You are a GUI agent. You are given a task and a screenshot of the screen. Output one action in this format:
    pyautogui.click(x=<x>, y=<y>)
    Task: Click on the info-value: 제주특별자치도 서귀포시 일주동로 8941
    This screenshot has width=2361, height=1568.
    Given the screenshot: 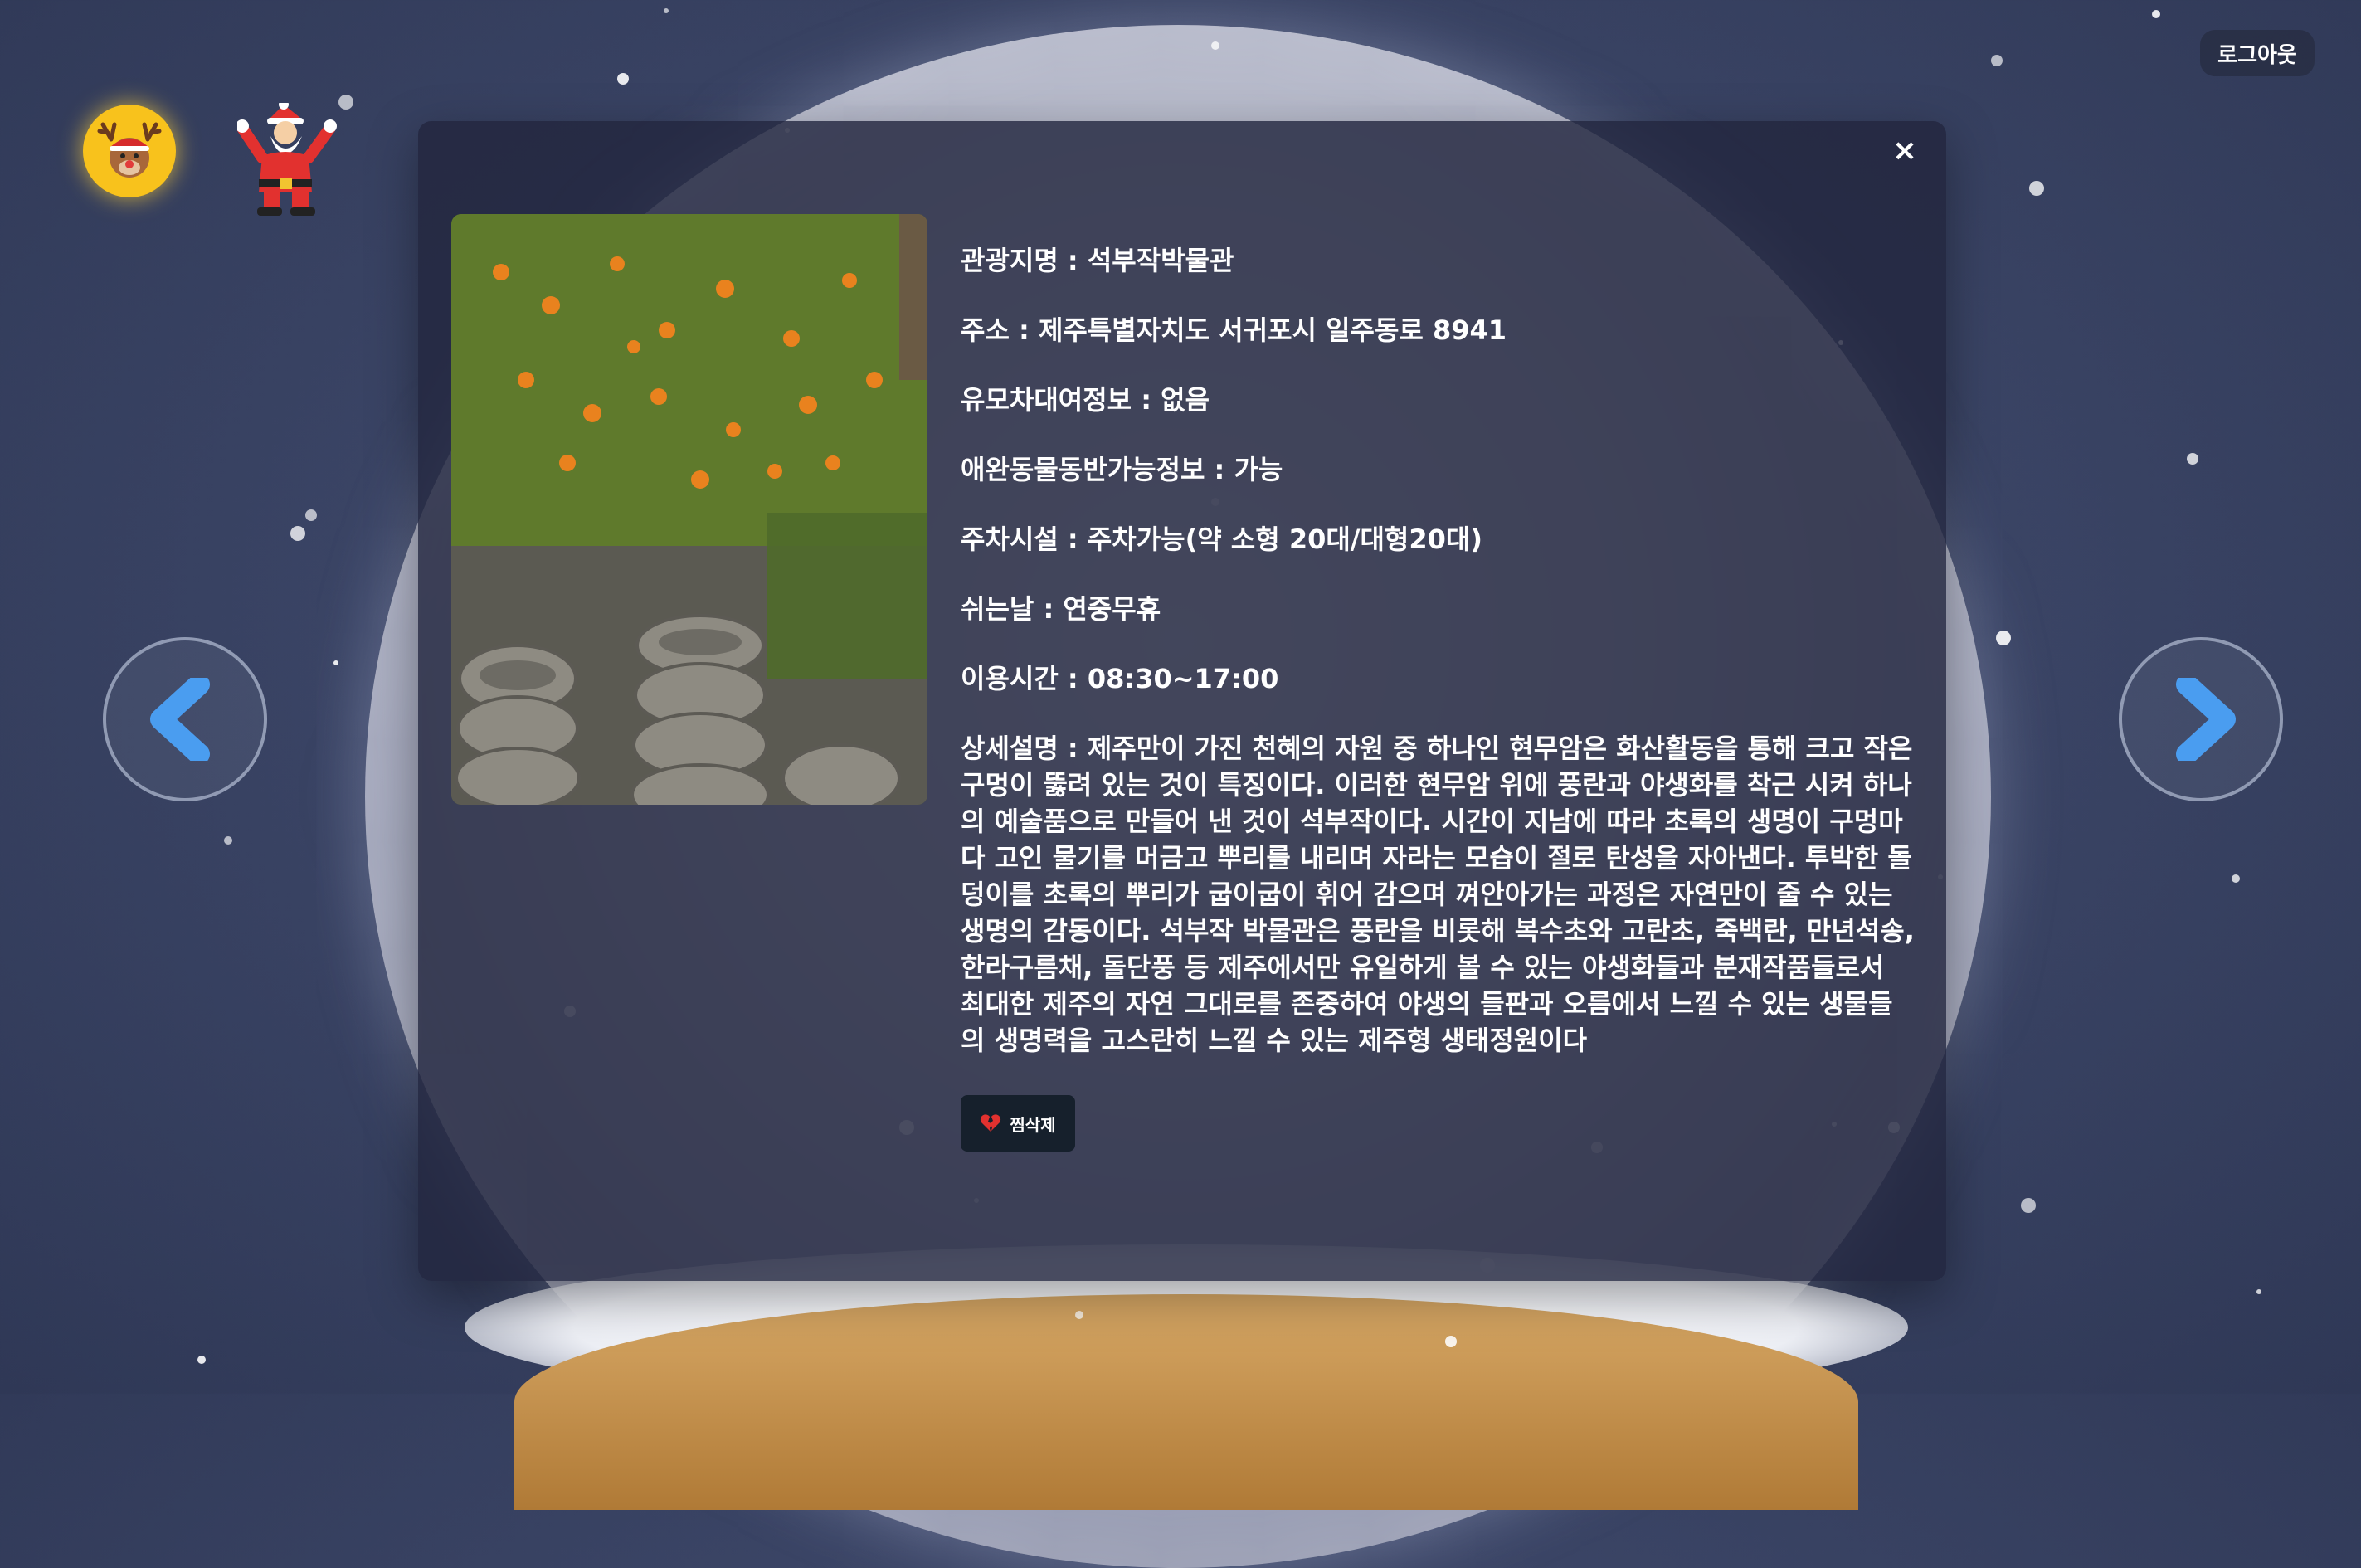 What is the action you would take?
    pyautogui.click(x=1273, y=330)
    